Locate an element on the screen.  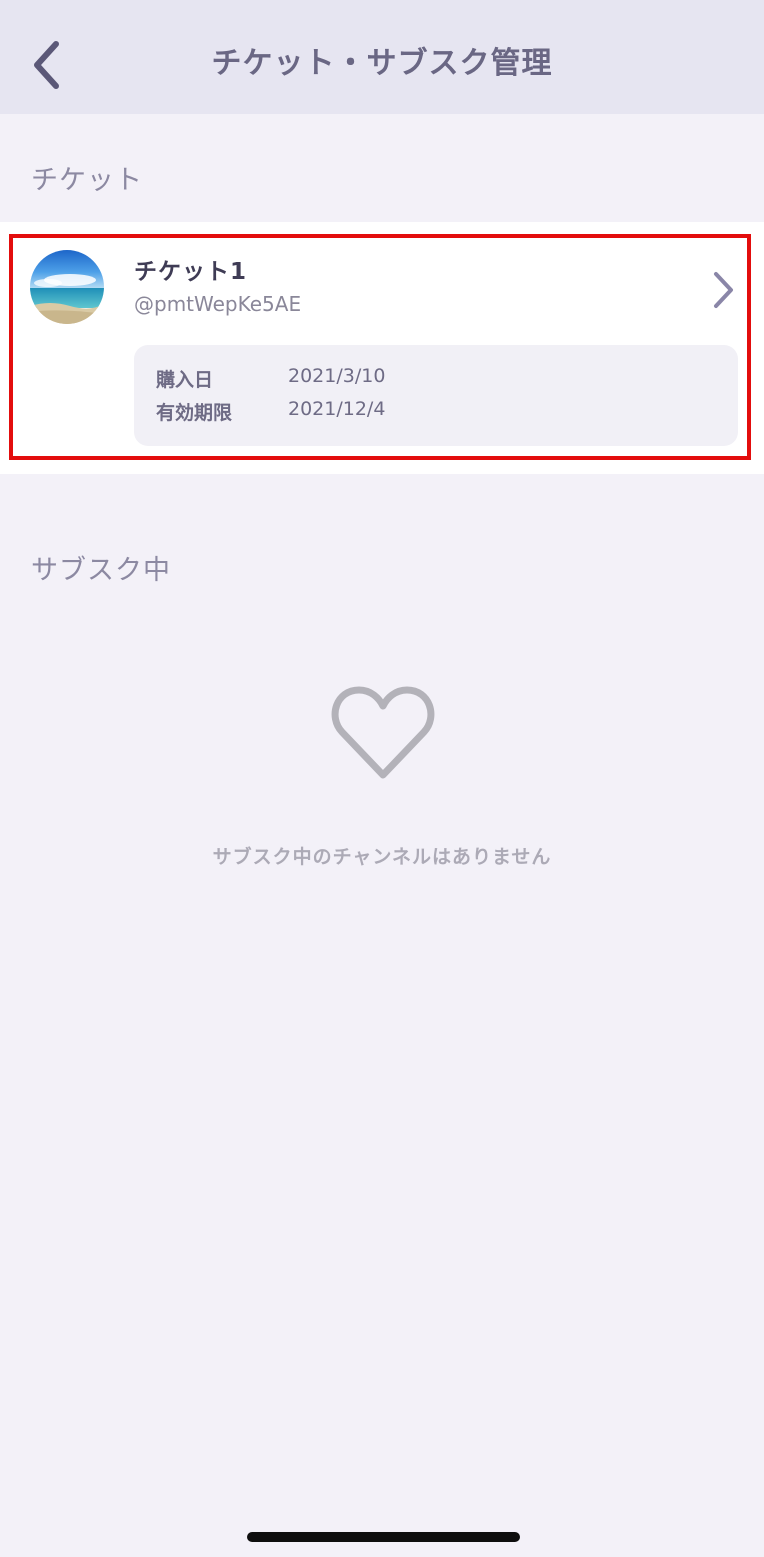
ticket-name: チケット1 is located at coordinates (191, 272).